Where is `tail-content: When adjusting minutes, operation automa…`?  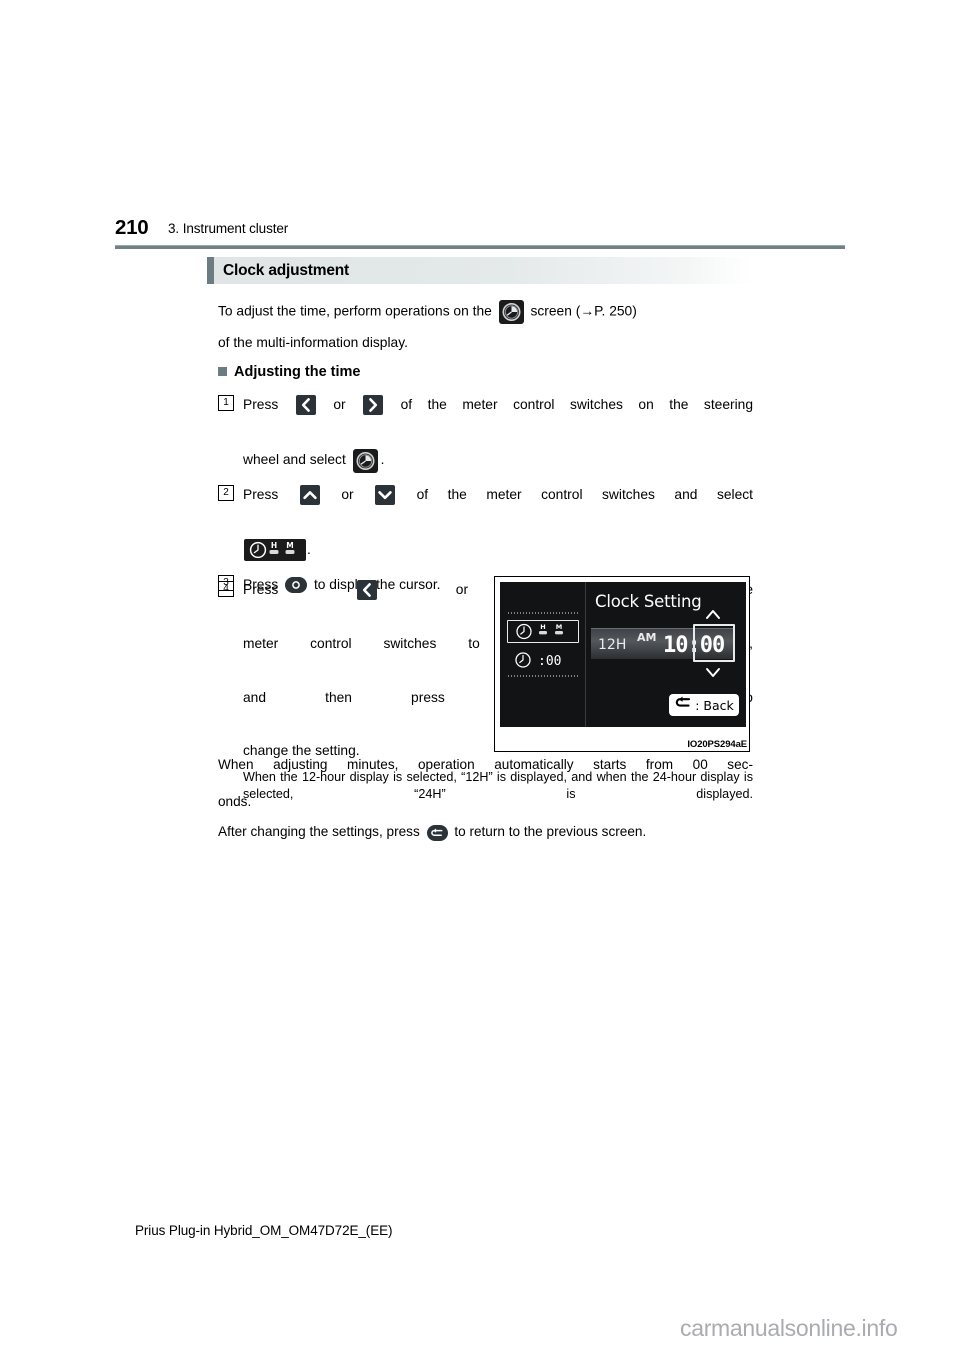 tail-content: When adjusting minutes, operation automa… is located at coordinates (485, 799).